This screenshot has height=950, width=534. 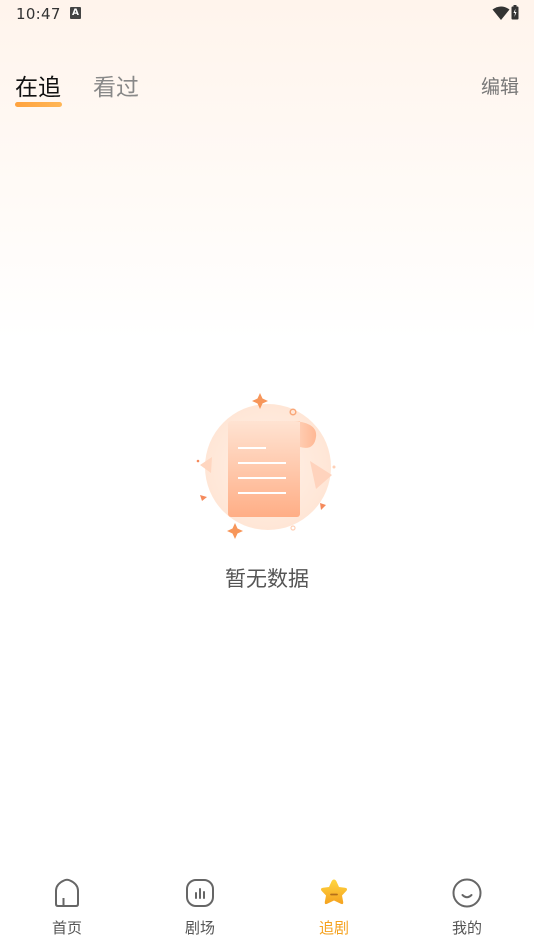 What do you see at coordinates (75, 13) in the screenshot?
I see `notification-a-icon: A` at bounding box center [75, 13].